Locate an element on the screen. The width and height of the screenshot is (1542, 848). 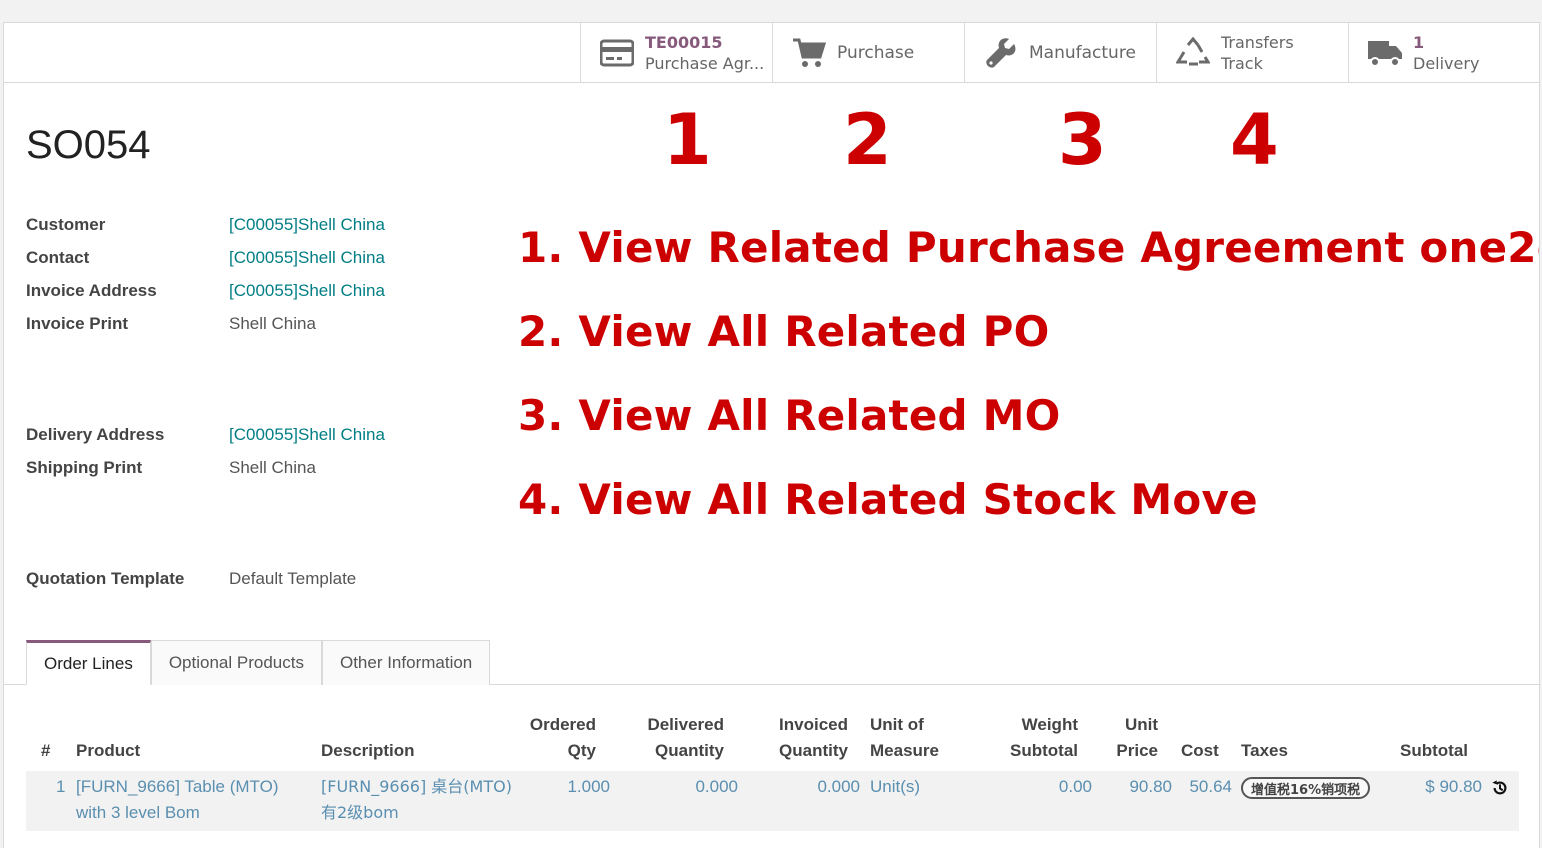
tab-order-lines: Order Lines is located at coordinates (88, 662).